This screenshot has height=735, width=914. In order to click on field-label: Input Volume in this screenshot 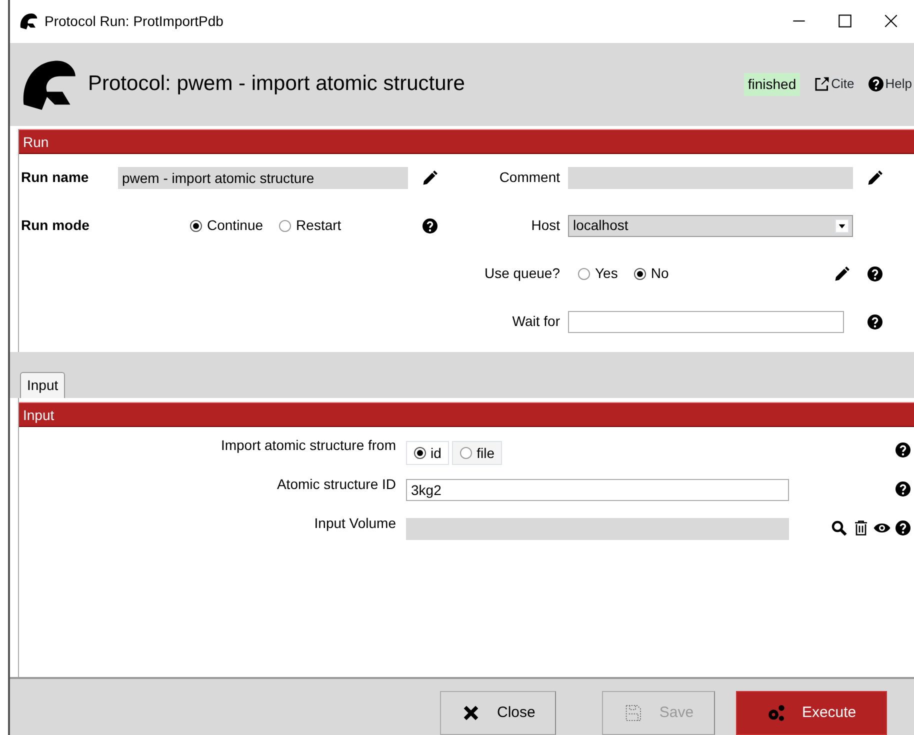, I will do `click(355, 524)`.